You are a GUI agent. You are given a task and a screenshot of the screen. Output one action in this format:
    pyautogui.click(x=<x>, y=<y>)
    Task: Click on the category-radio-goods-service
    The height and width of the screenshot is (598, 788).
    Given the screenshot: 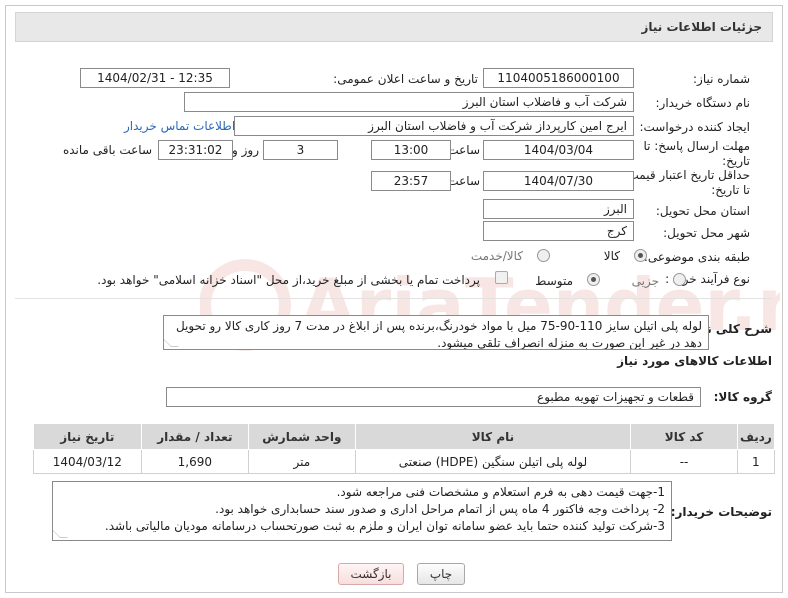 What is the action you would take?
    pyautogui.click(x=543, y=255)
    